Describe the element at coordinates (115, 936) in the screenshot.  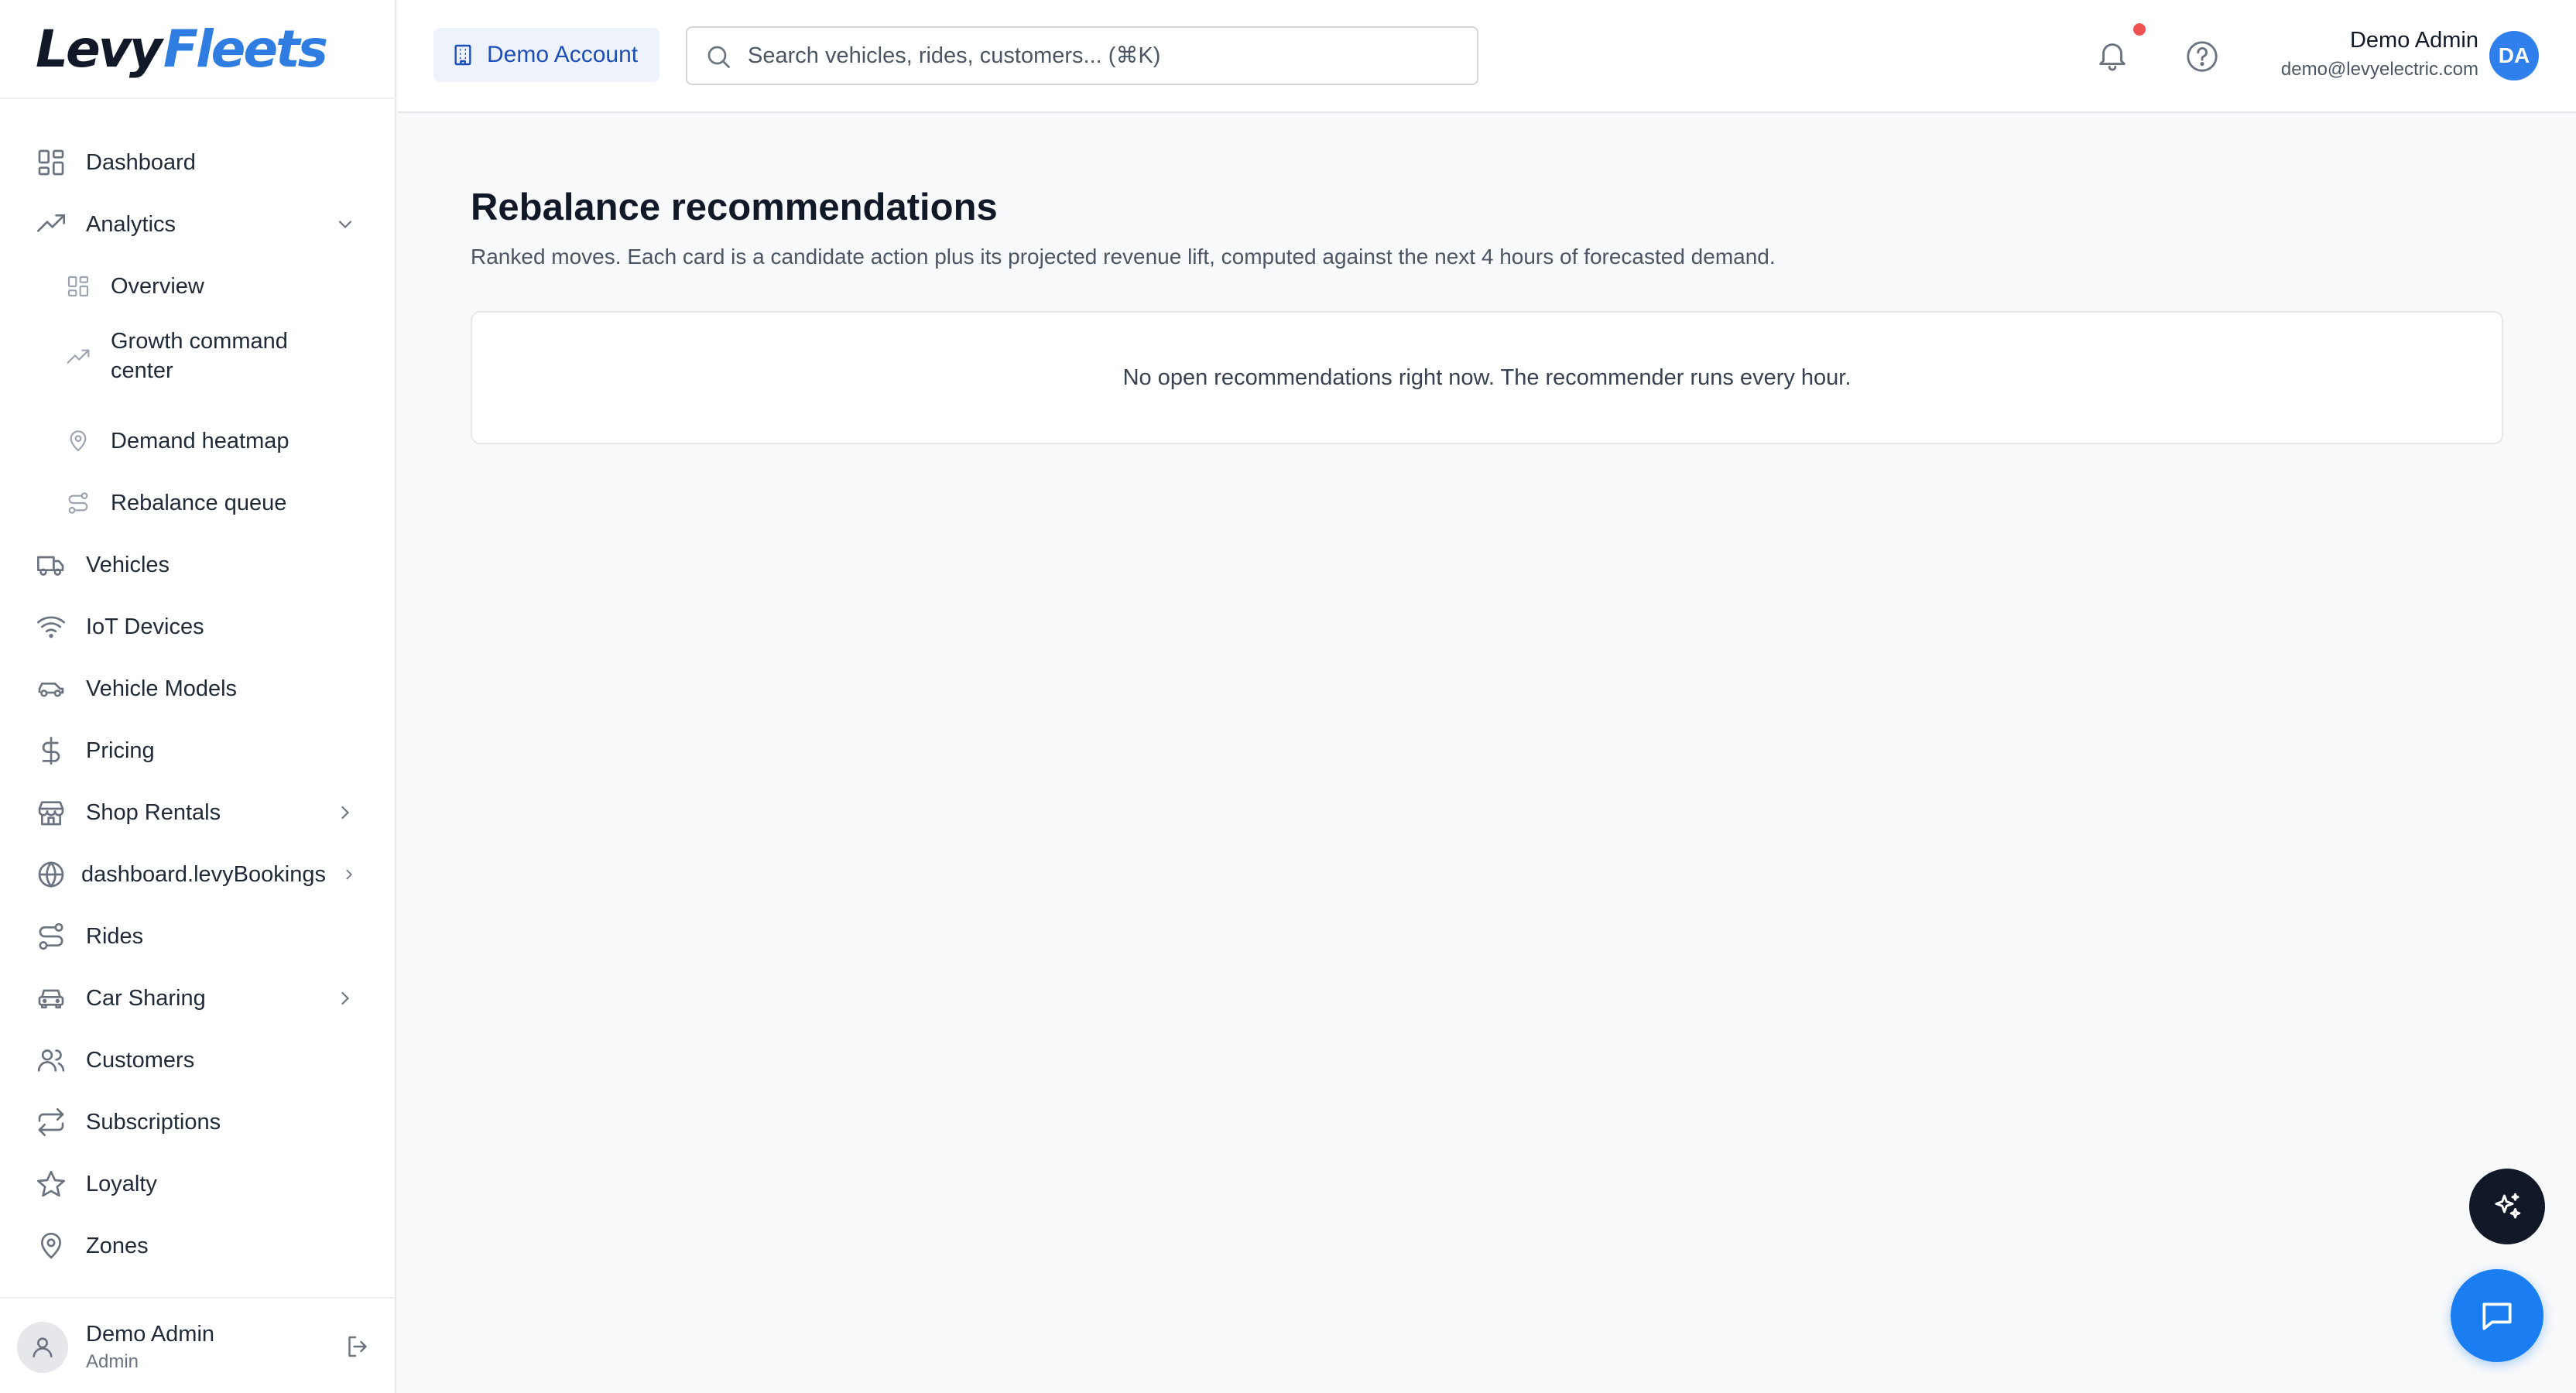
I see `sidebar-item-label: Rides` at that location.